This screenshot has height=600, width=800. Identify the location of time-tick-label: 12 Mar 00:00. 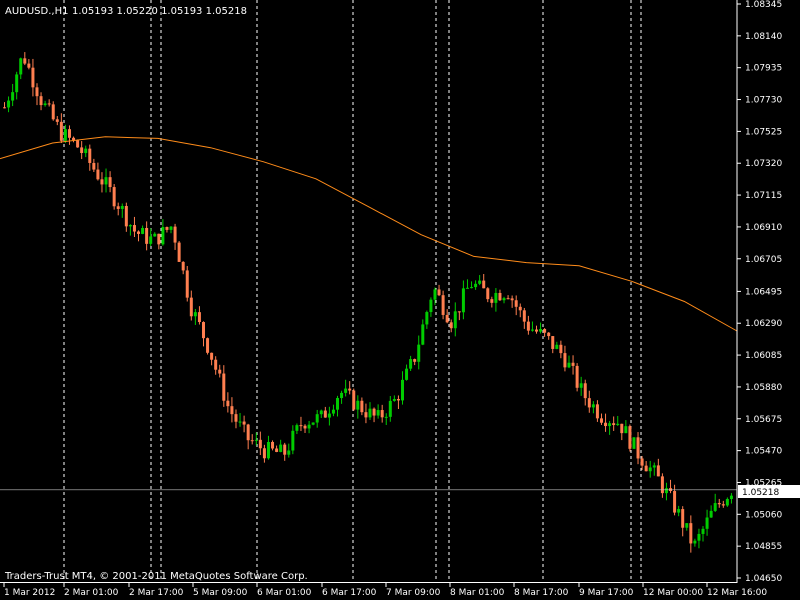
(673, 593).